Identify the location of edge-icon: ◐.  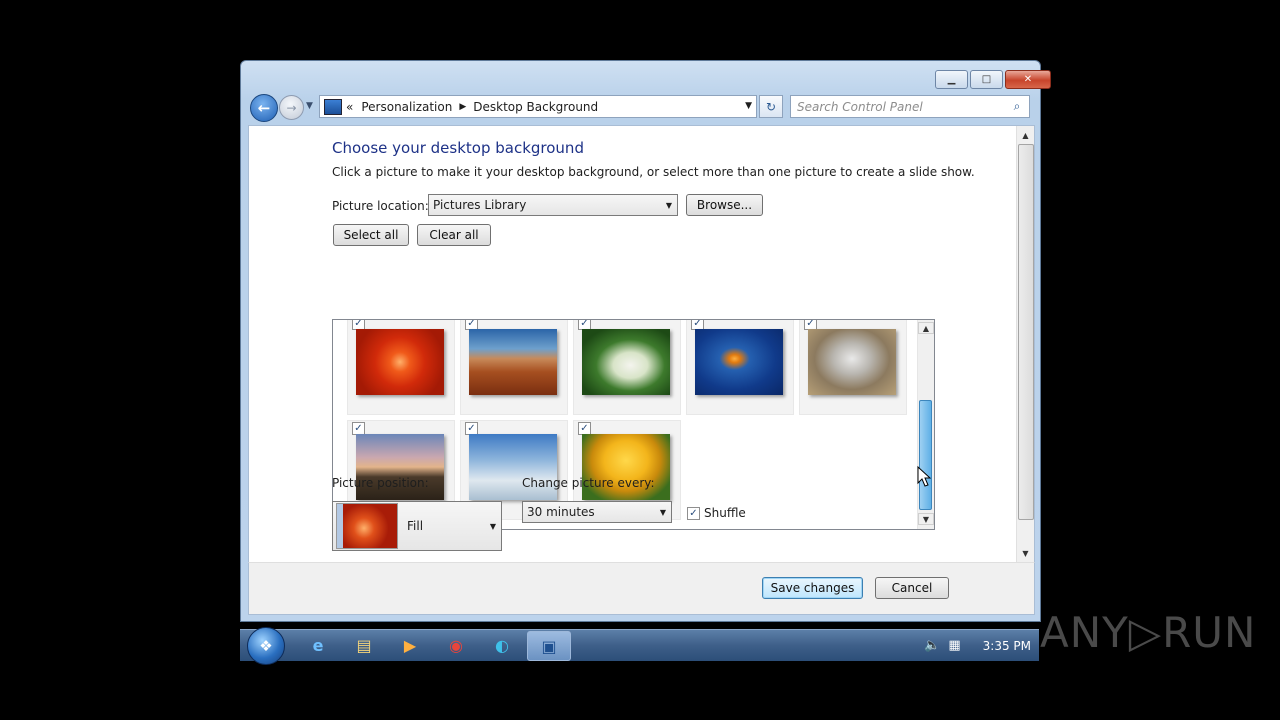
(502, 645).